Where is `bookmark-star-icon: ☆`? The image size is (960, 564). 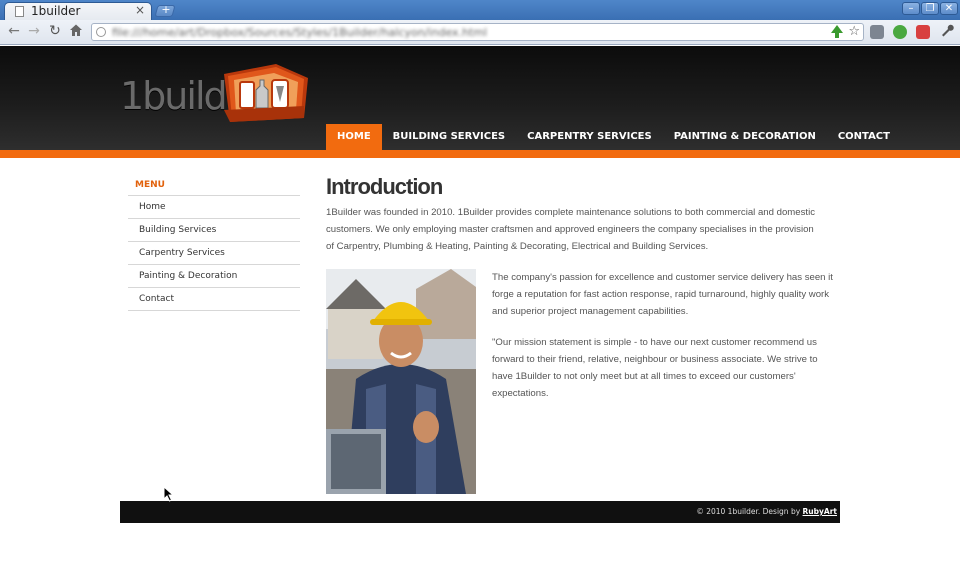
bookmark-star-icon: ☆ is located at coordinates (854, 32).